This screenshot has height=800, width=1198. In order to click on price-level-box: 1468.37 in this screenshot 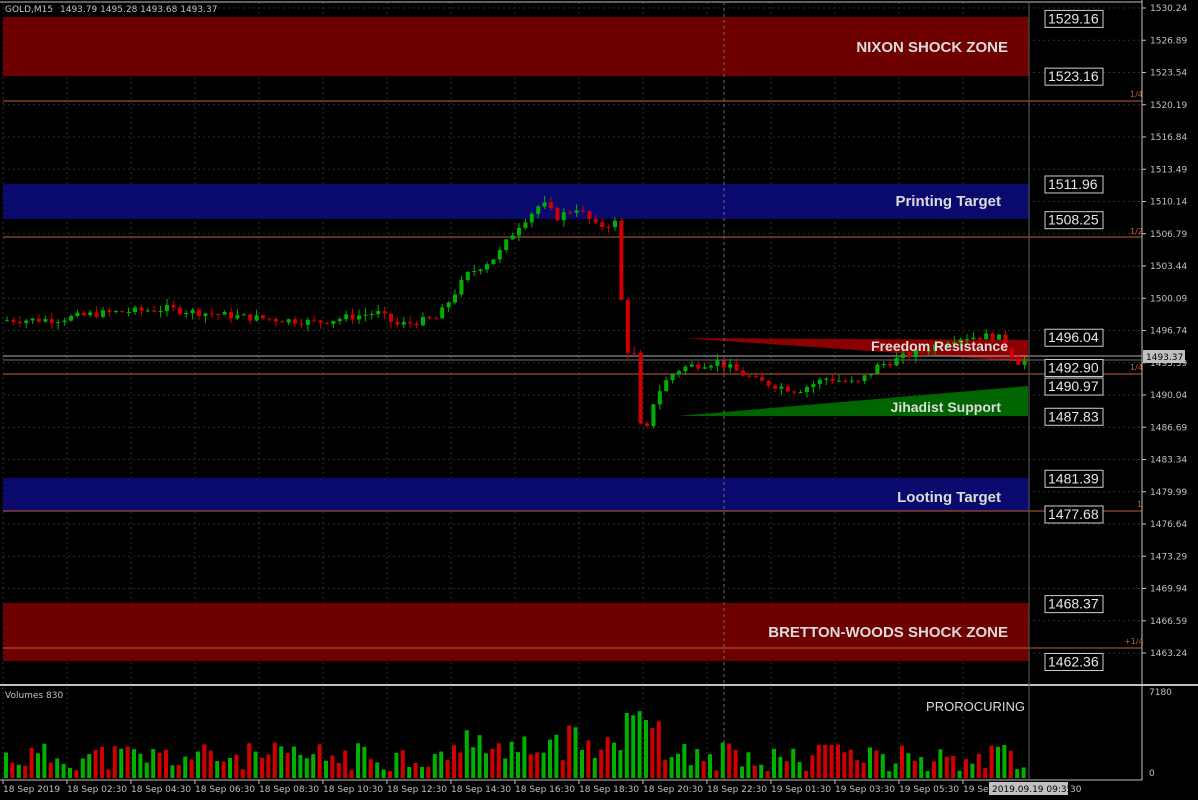, I will do `click(1074, 604)`.